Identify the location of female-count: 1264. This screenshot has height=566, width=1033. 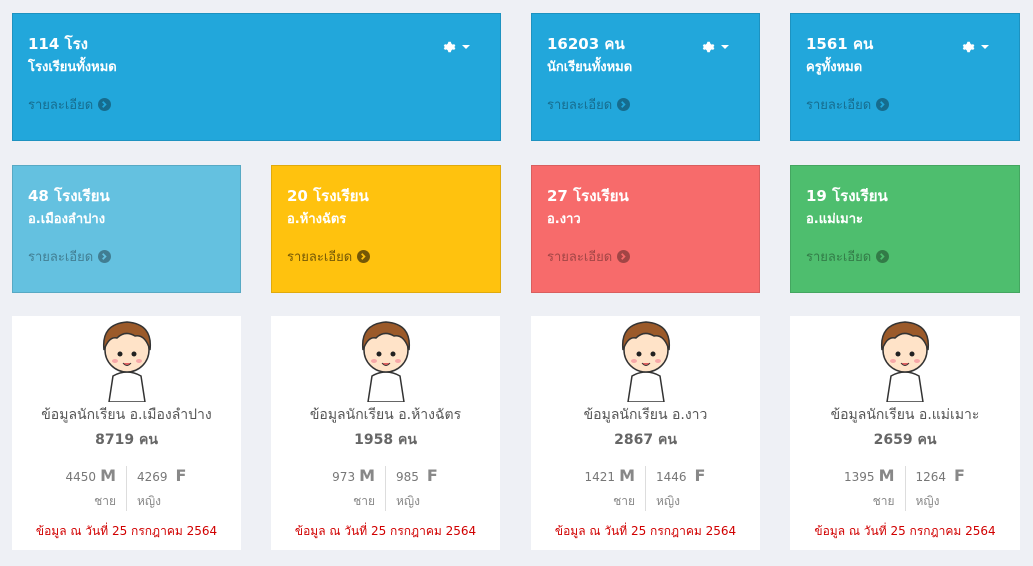
(931, 477).